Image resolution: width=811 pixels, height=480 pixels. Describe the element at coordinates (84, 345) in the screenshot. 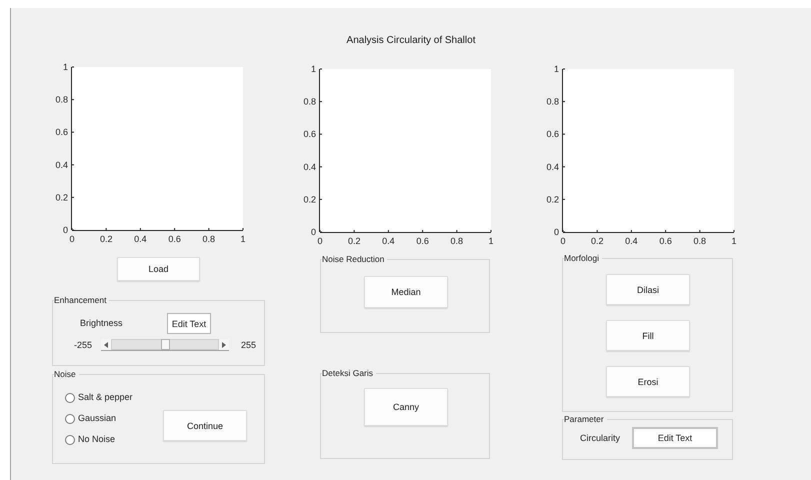

I see `slider-min-label: -255` at that location.